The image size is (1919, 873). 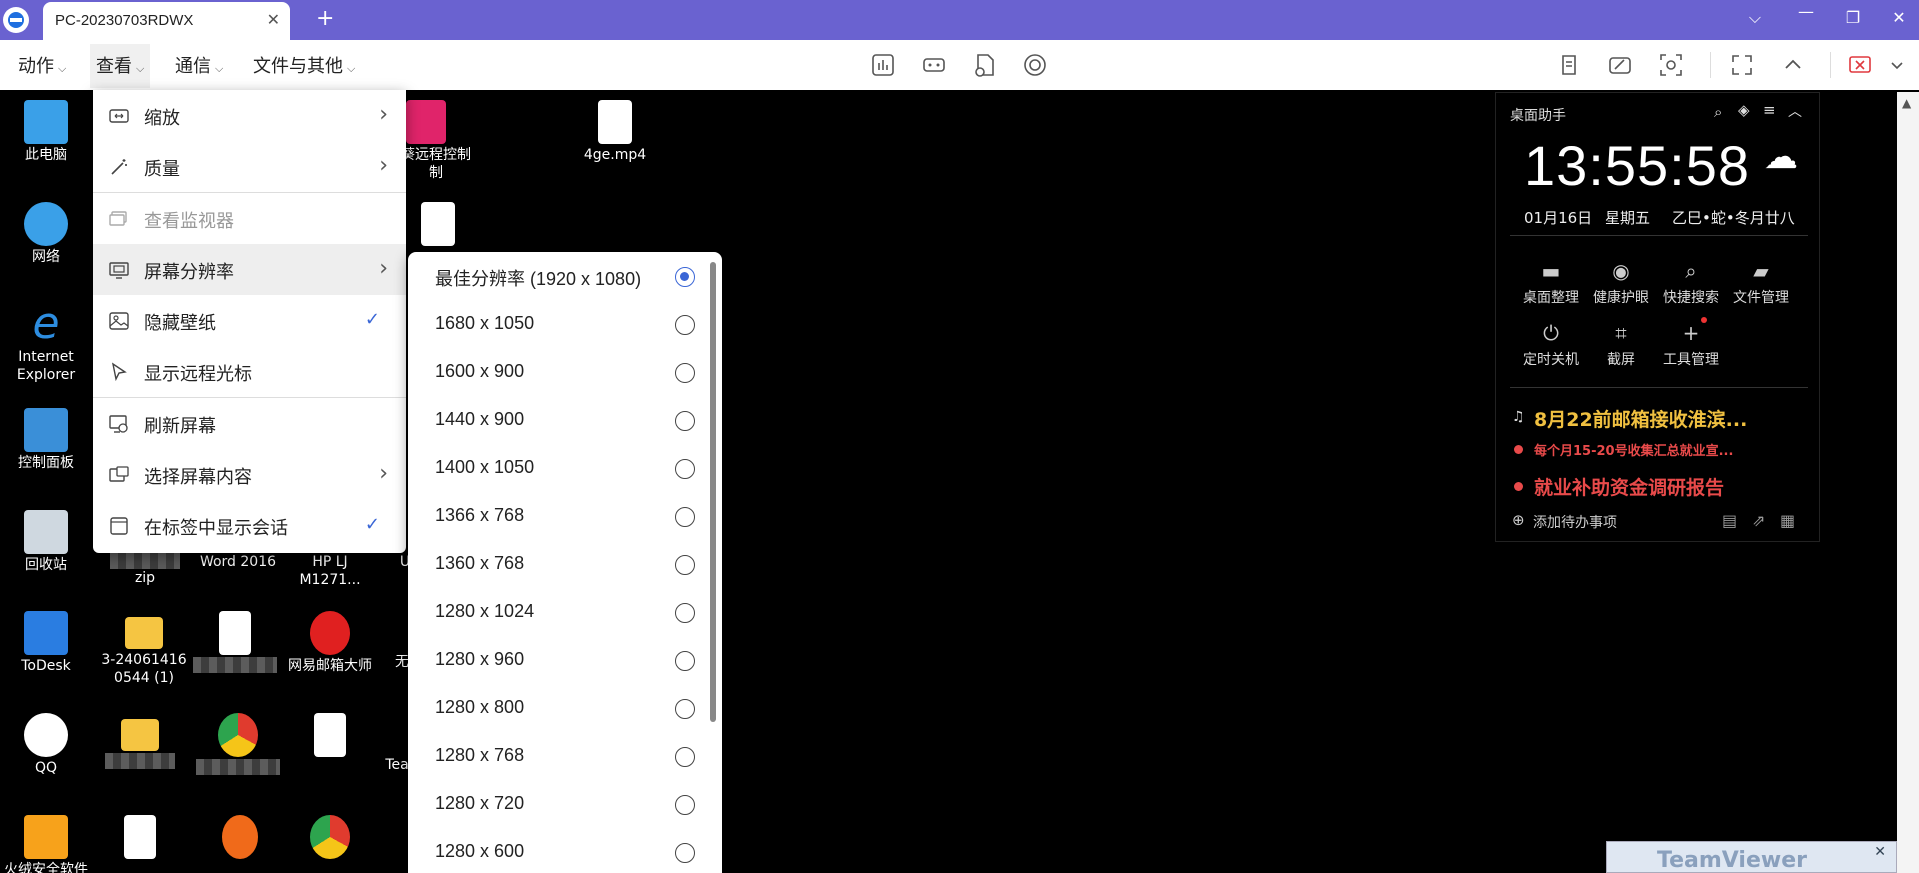 What do you see at coordinates (249, 320) in the screenshot?
I see `menu-item-hide-wallpaper: 隐藏壁纸 ✓` at bounding box center [249, 320].